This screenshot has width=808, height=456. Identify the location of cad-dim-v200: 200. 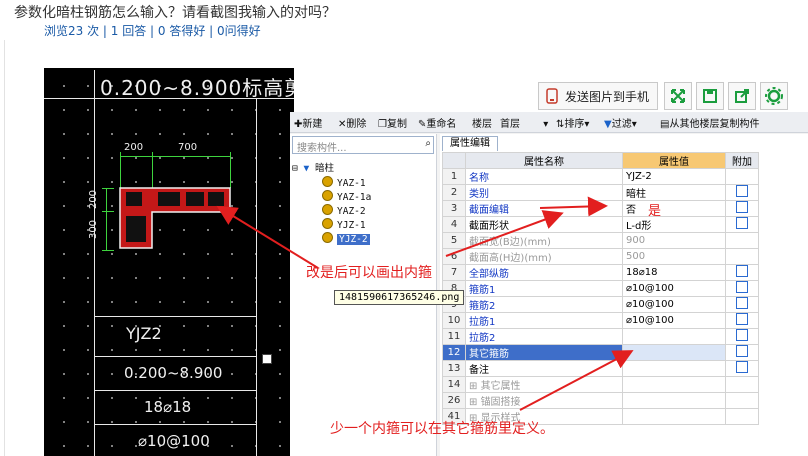
(94, 199).